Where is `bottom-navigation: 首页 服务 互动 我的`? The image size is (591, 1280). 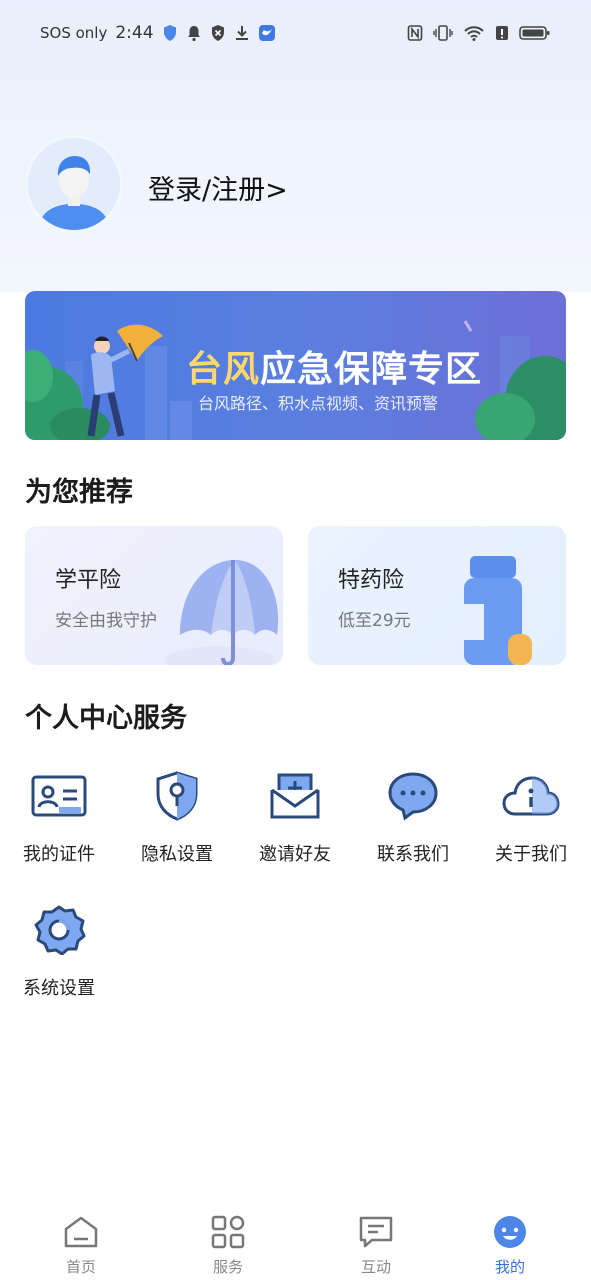
bottom-navigation: 首页 服务 互动 我的 is located at coordinates (295, 1240).